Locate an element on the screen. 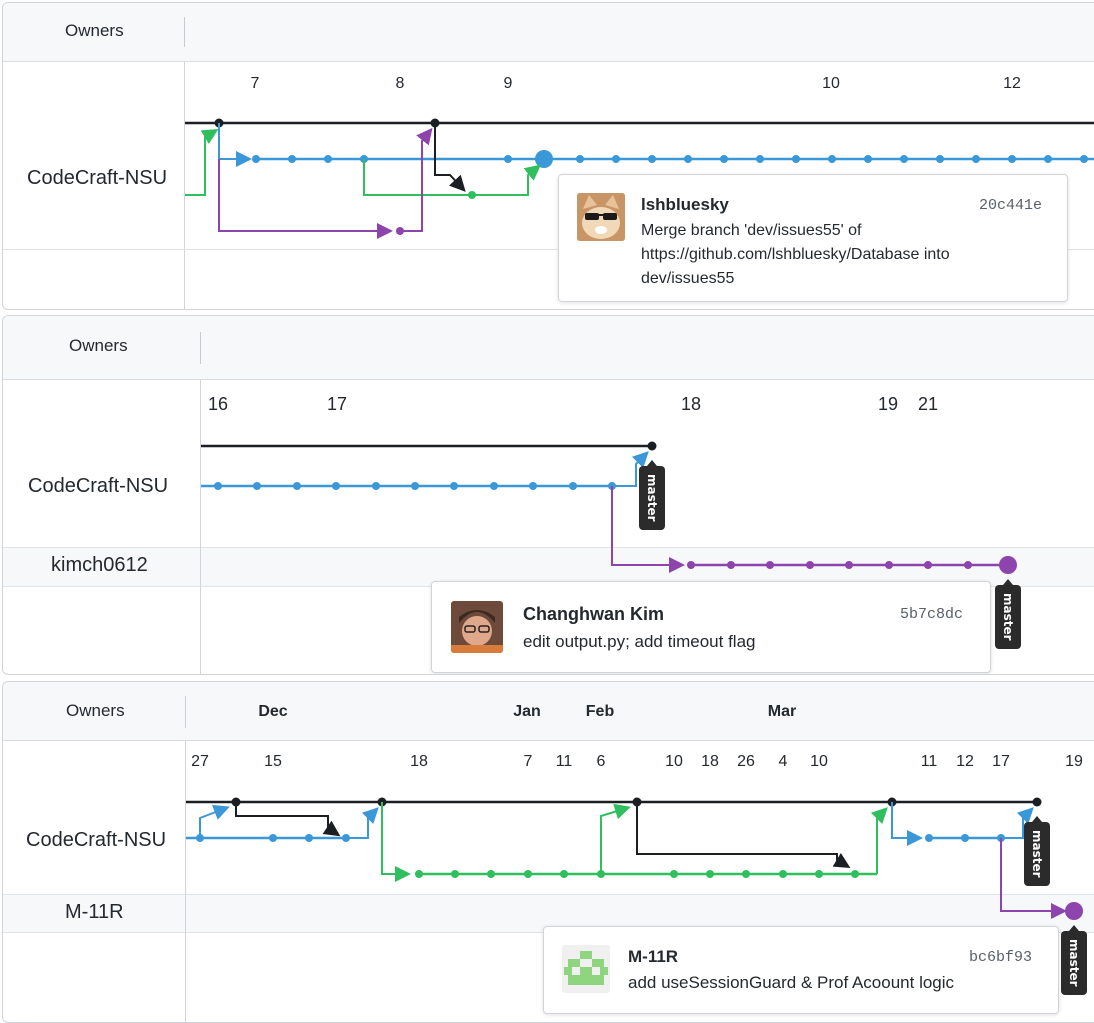 This screenshot has height=1023, width=1094. commit-sha: 20c441e is located at coordinates (1010, 205).